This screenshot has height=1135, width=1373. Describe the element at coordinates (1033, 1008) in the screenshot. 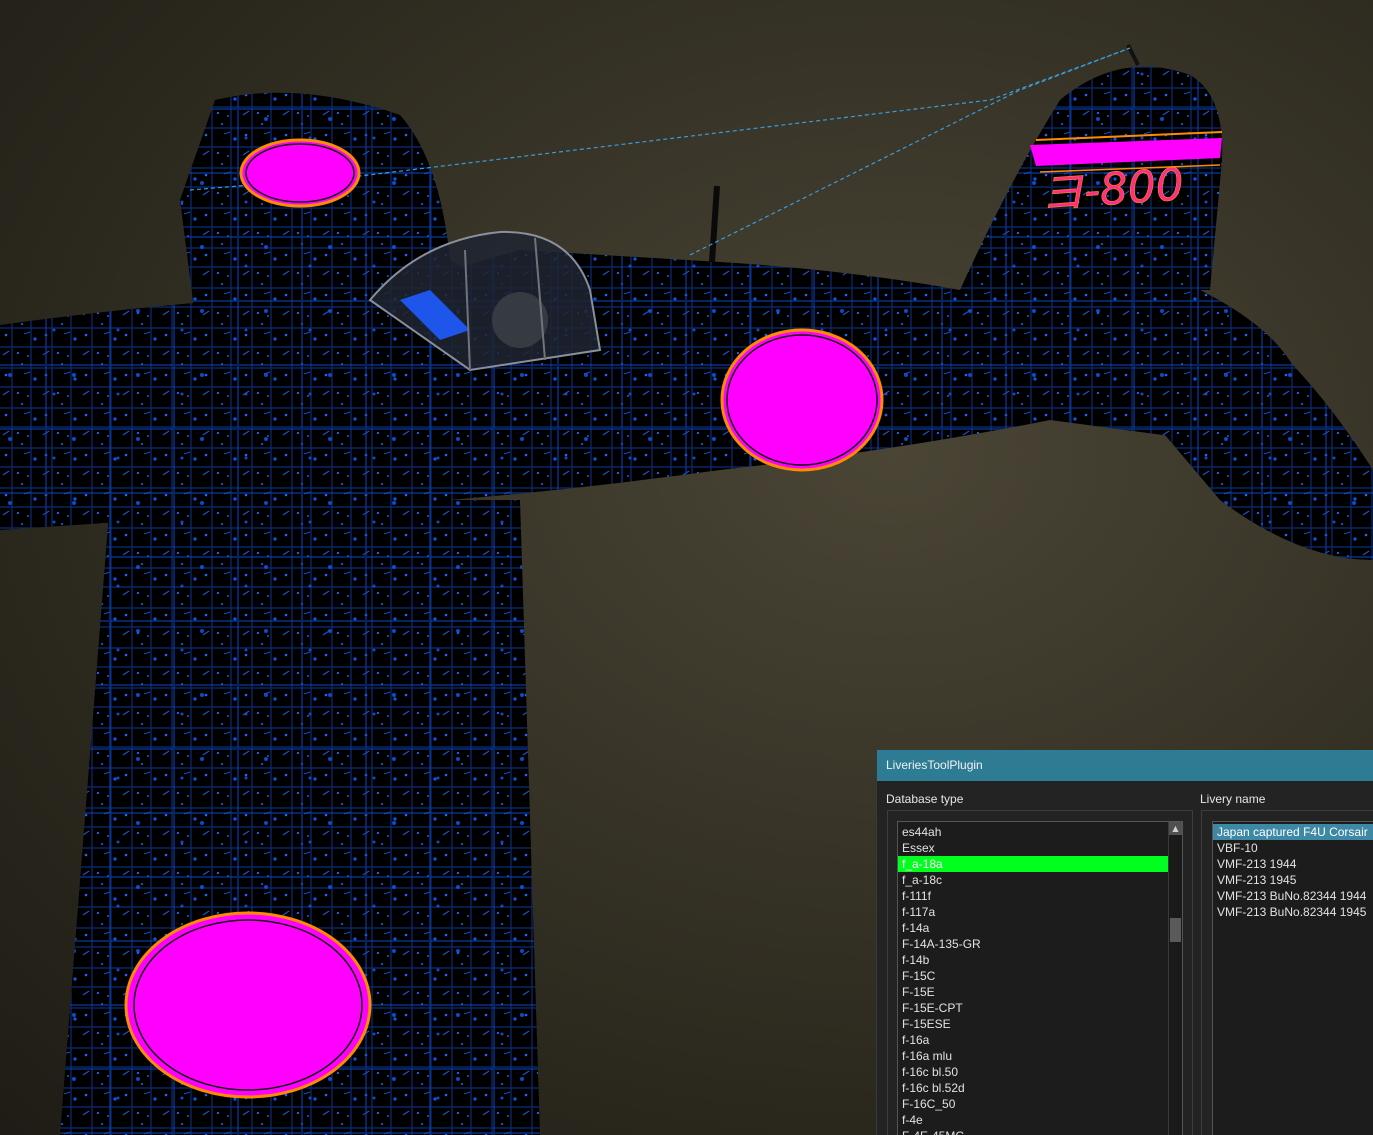

I see `database-type-item: F-15E-CPT` at that location.